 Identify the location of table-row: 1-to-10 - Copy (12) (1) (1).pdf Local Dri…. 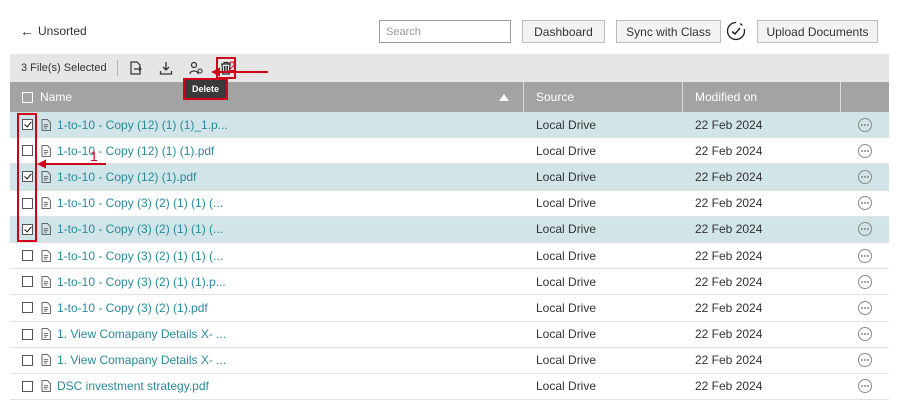
(449, 151).